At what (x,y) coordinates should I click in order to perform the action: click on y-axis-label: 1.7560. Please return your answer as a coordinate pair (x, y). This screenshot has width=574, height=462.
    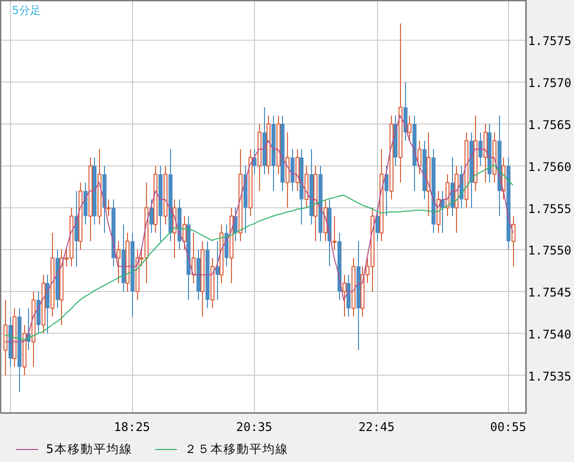
    Looking at the image, I should click on (550, 167).